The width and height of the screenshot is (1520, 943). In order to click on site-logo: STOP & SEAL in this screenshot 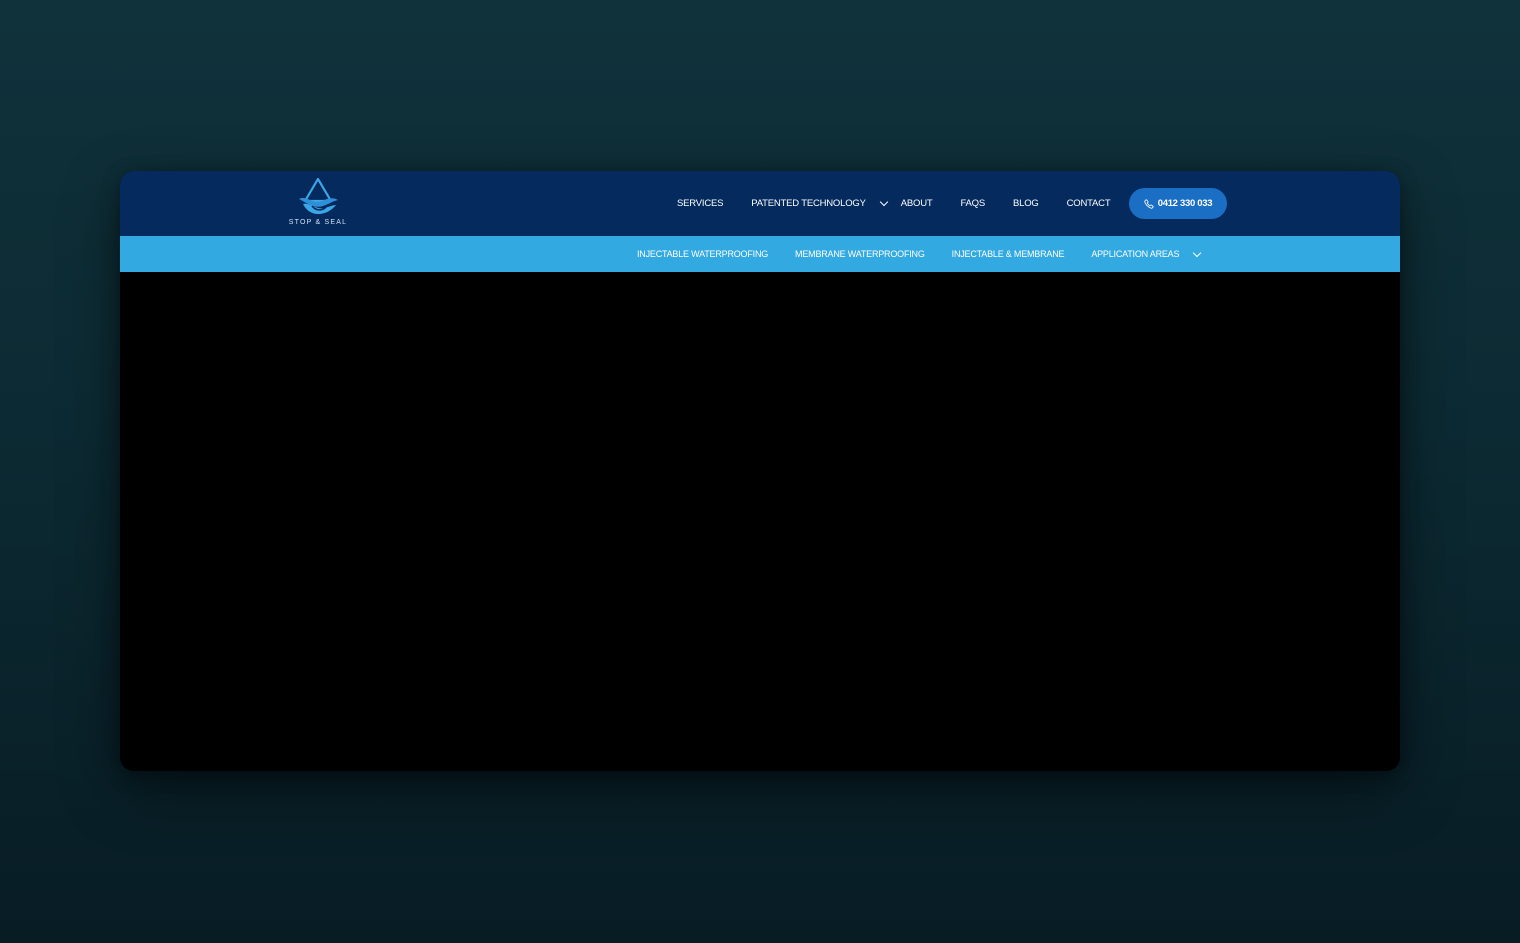, I will do `click(318, 204)`.